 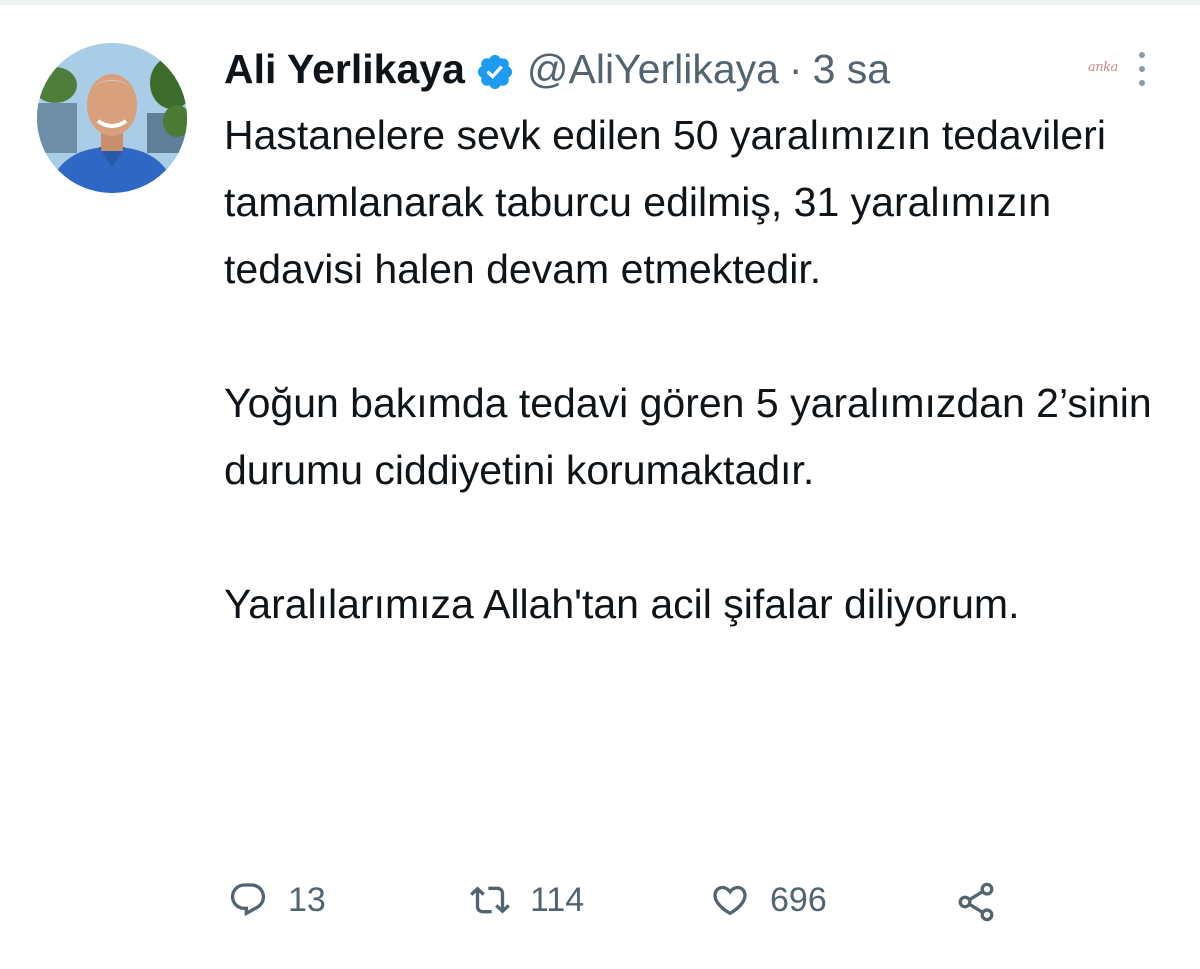 I want to click on retweet-icon, so click(x=490, y=900).